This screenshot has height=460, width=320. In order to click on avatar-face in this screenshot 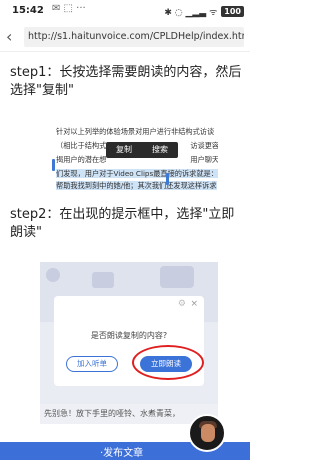, I will do `click(208, 433)`.